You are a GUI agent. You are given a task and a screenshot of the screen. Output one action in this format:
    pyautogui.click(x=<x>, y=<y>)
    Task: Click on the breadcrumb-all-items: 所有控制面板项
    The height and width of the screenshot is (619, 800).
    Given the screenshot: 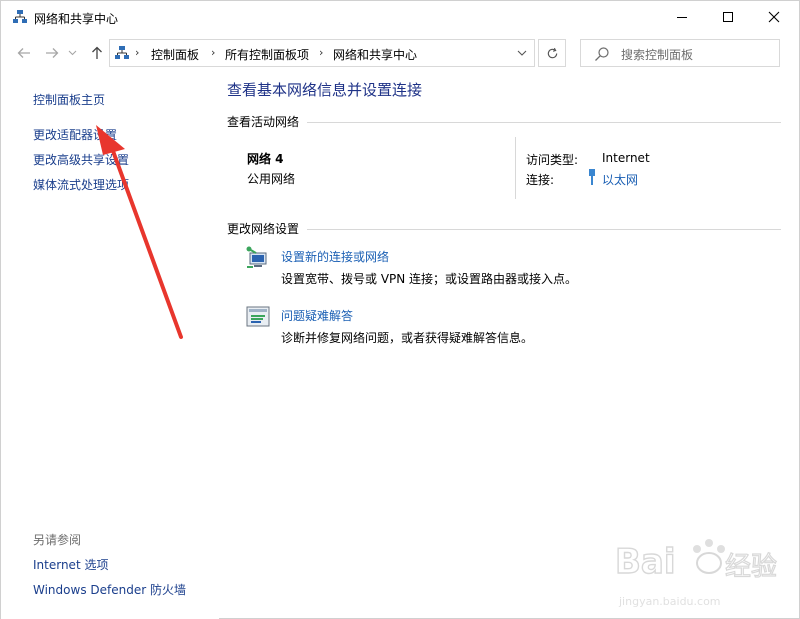 What is the action you would take?
    pyautogui.click(x=267, y=54)
    